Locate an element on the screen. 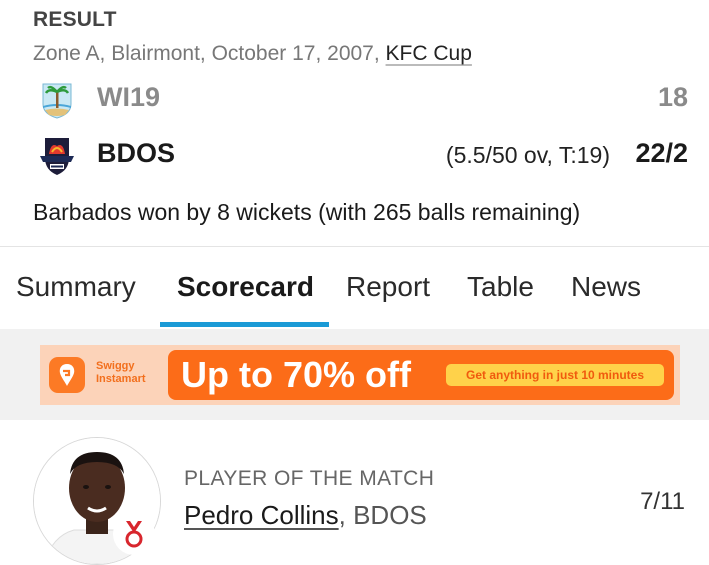 This screenshot has width=709, height=565. tab-scorecard: Scorecard is located at coordinates (245, 287).